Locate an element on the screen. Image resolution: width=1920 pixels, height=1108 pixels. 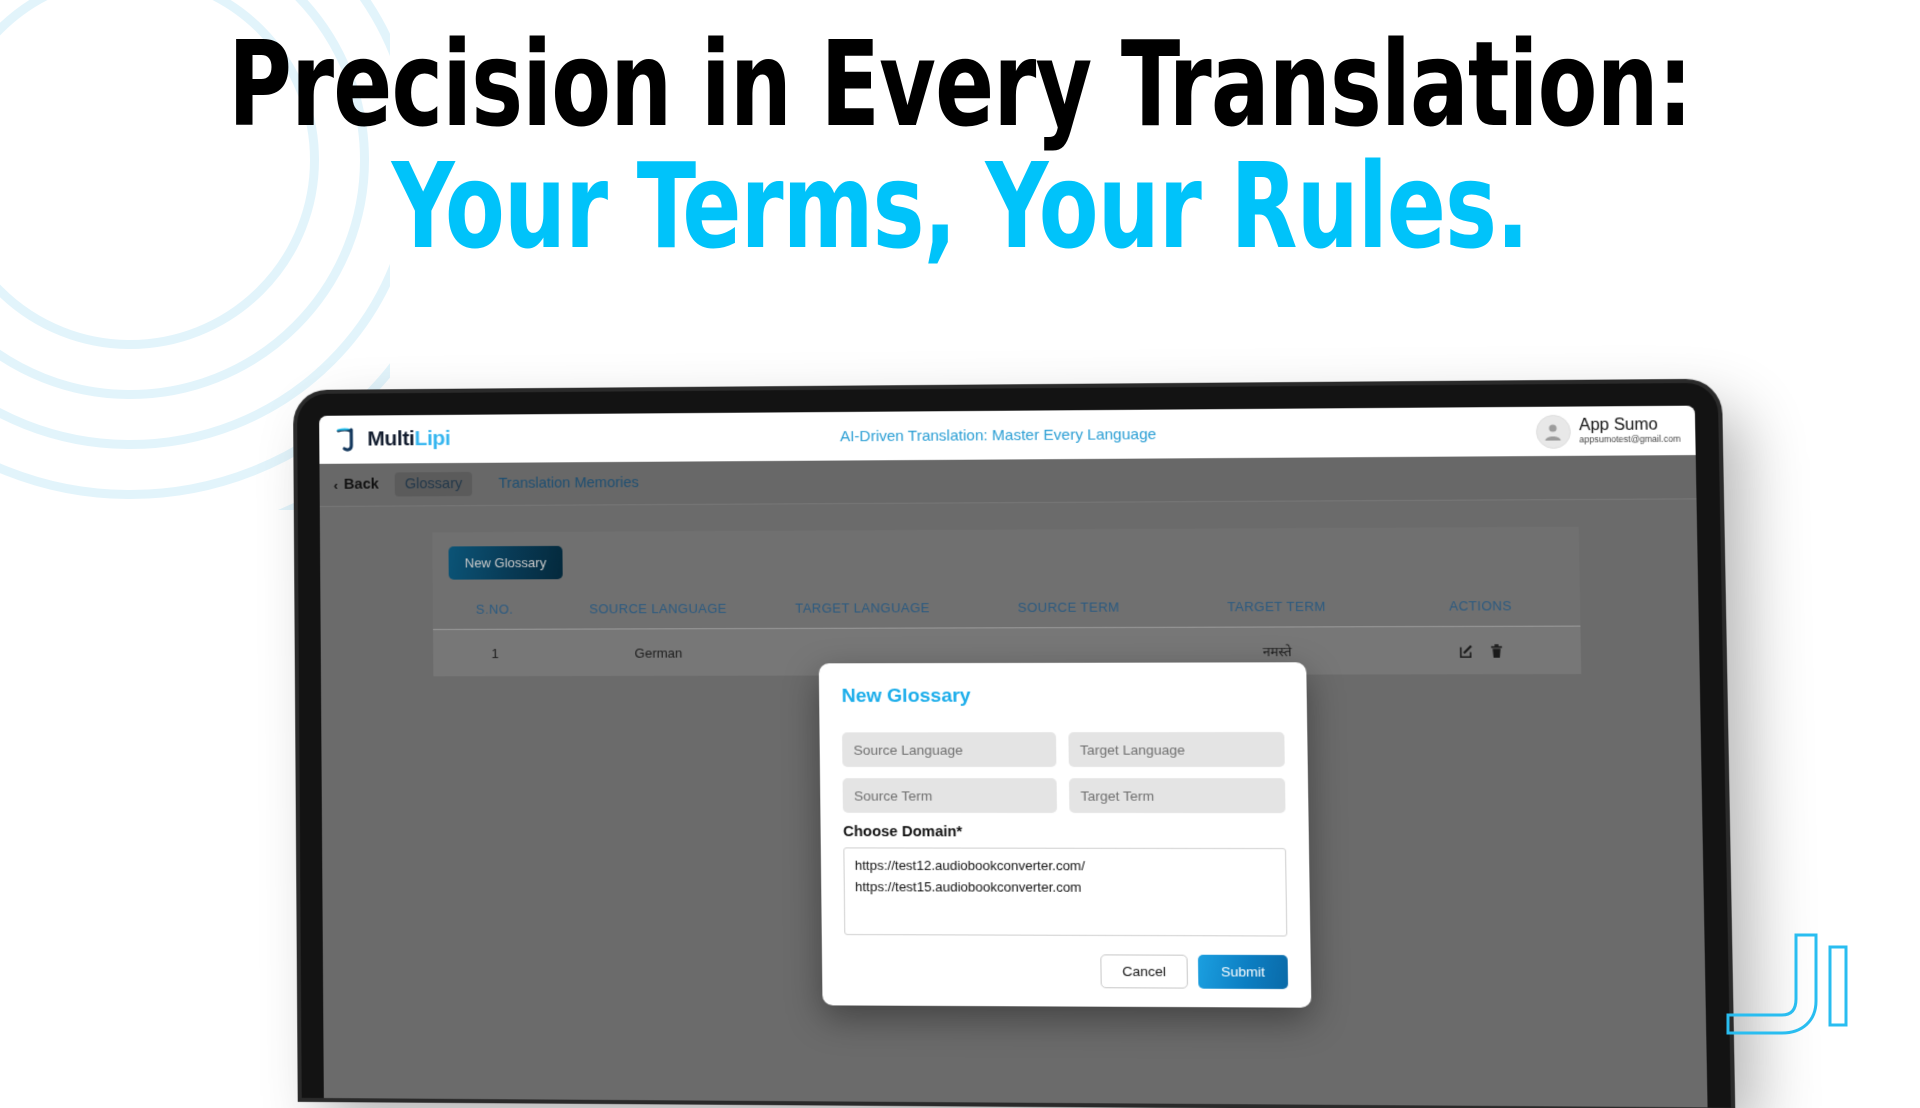
submit-button: Submit is located at coordinates (1243, 972).